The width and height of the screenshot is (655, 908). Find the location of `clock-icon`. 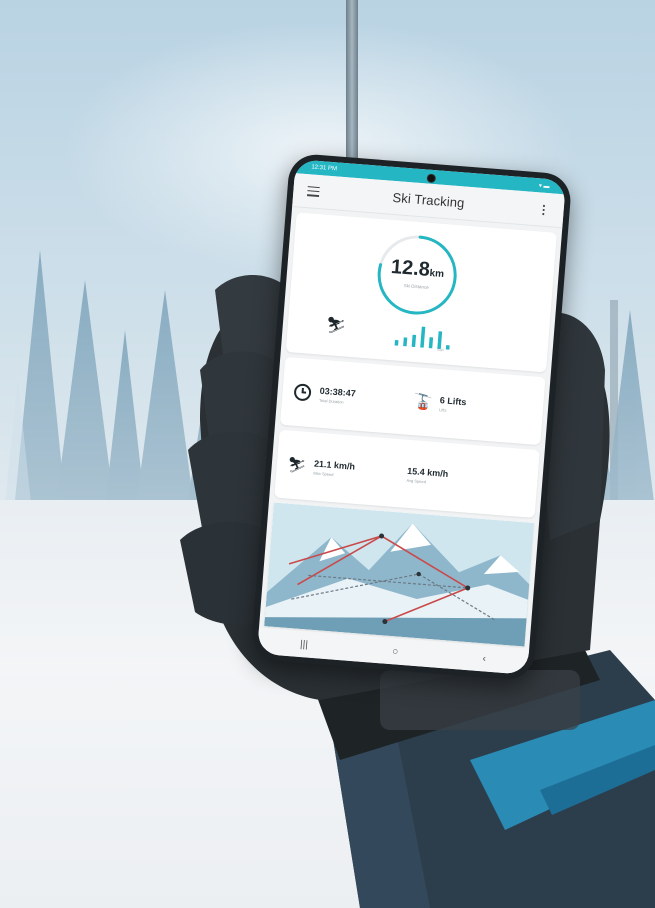

clock-icon is located at coordinates (303, 393).